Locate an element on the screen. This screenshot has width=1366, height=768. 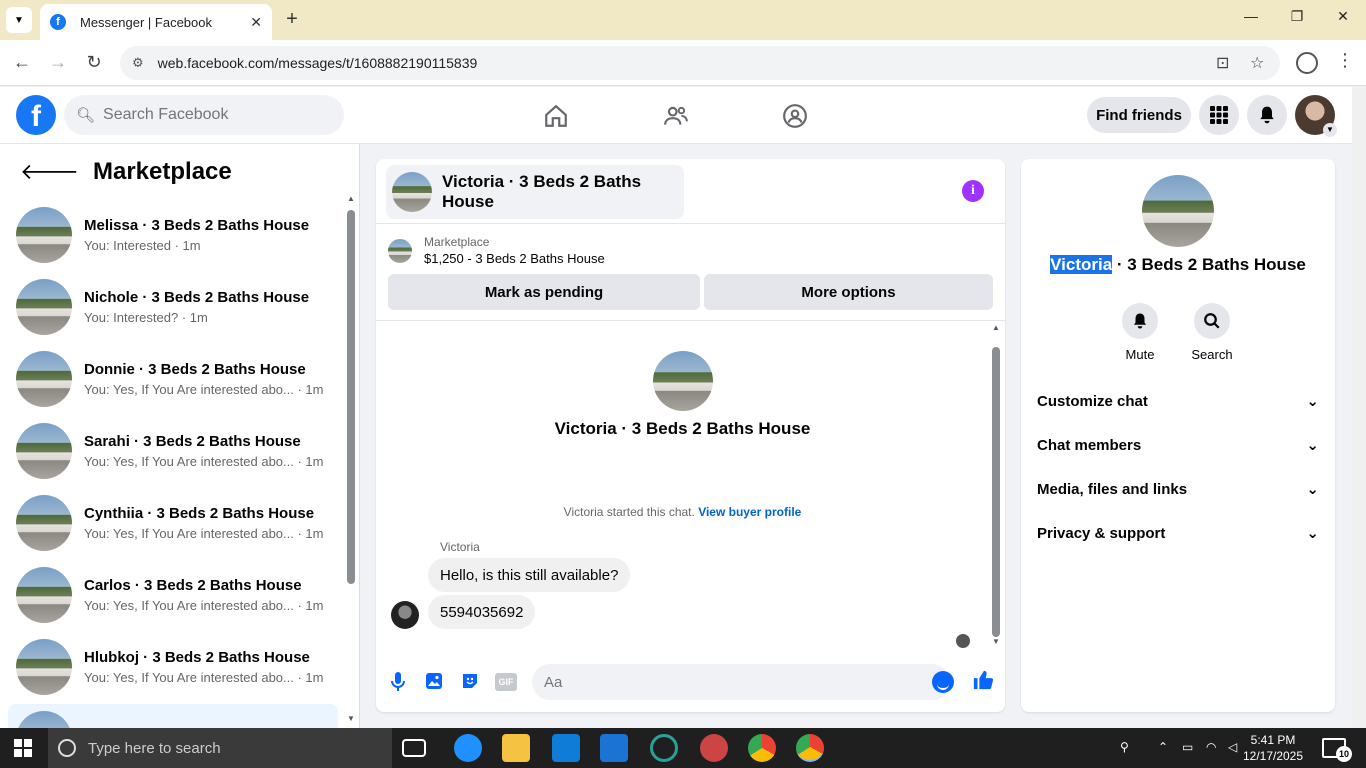
forward-button: → is located at coordinates (58, 62).